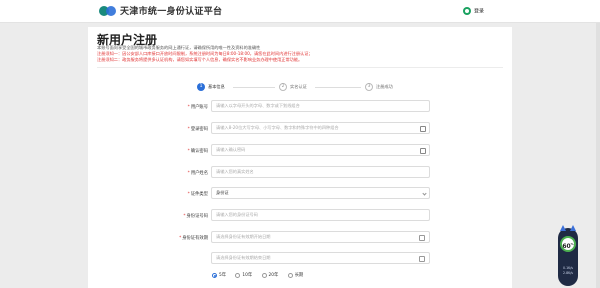 Image resolution: width=600 pixels, height=288 pixels. Describe the element at coordinates (243, 236) in the screenshot. I see `validity-start-placeholder: 请选择身份证有效期开始日期` at that location.